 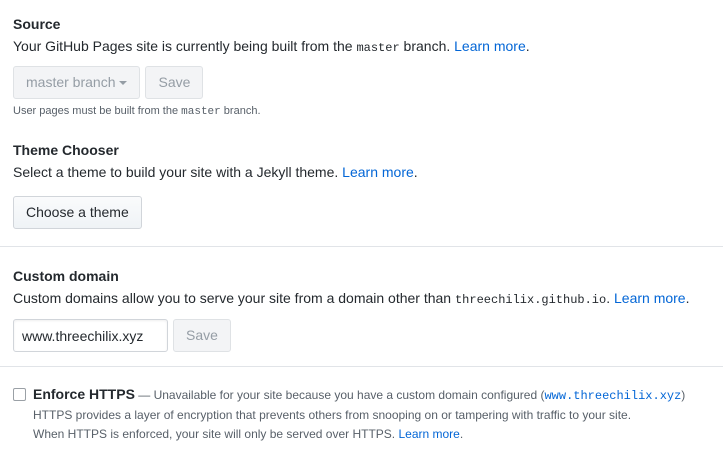 I want to click on source-heading: Source, so click(x=37, y=24).